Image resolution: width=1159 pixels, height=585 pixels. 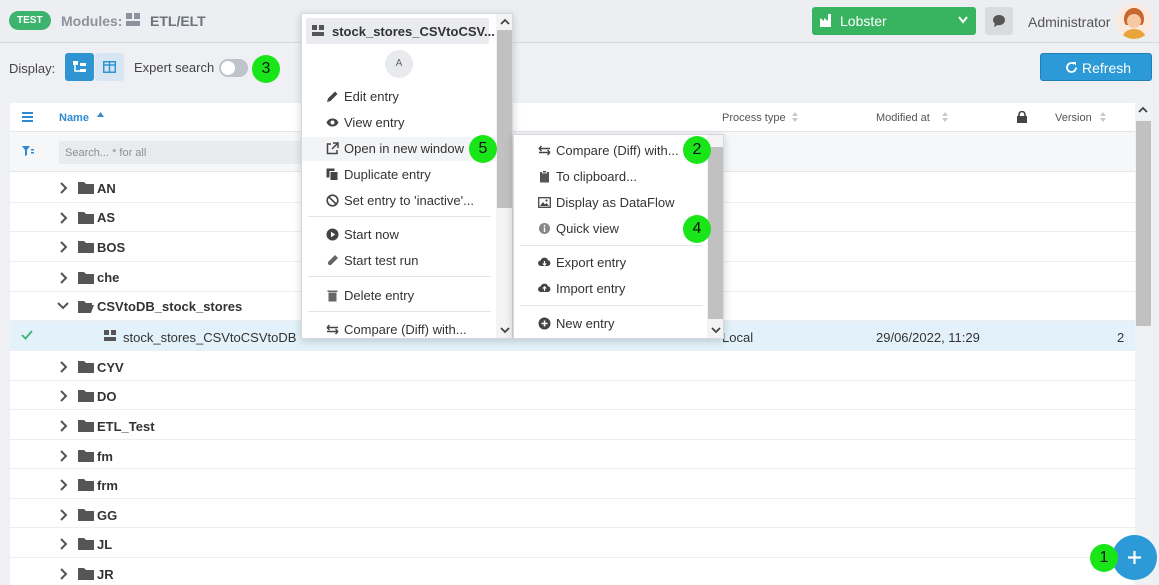 I want to click on organization-selector: Lobster, so click(x=894, y=21).